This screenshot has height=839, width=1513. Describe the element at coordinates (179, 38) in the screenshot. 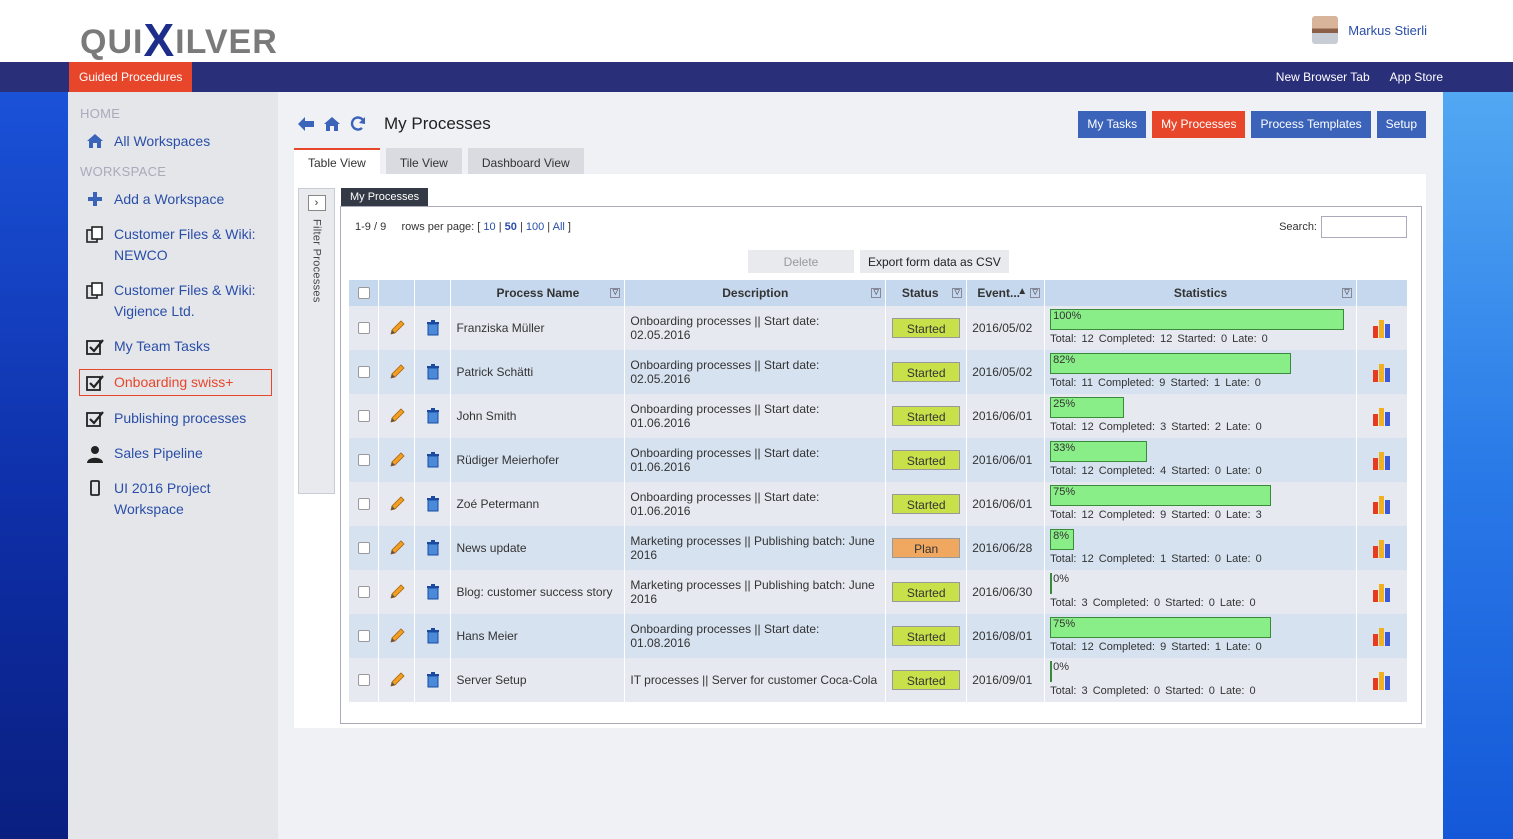

I see `app-logo: QUIXILVER` at that location.